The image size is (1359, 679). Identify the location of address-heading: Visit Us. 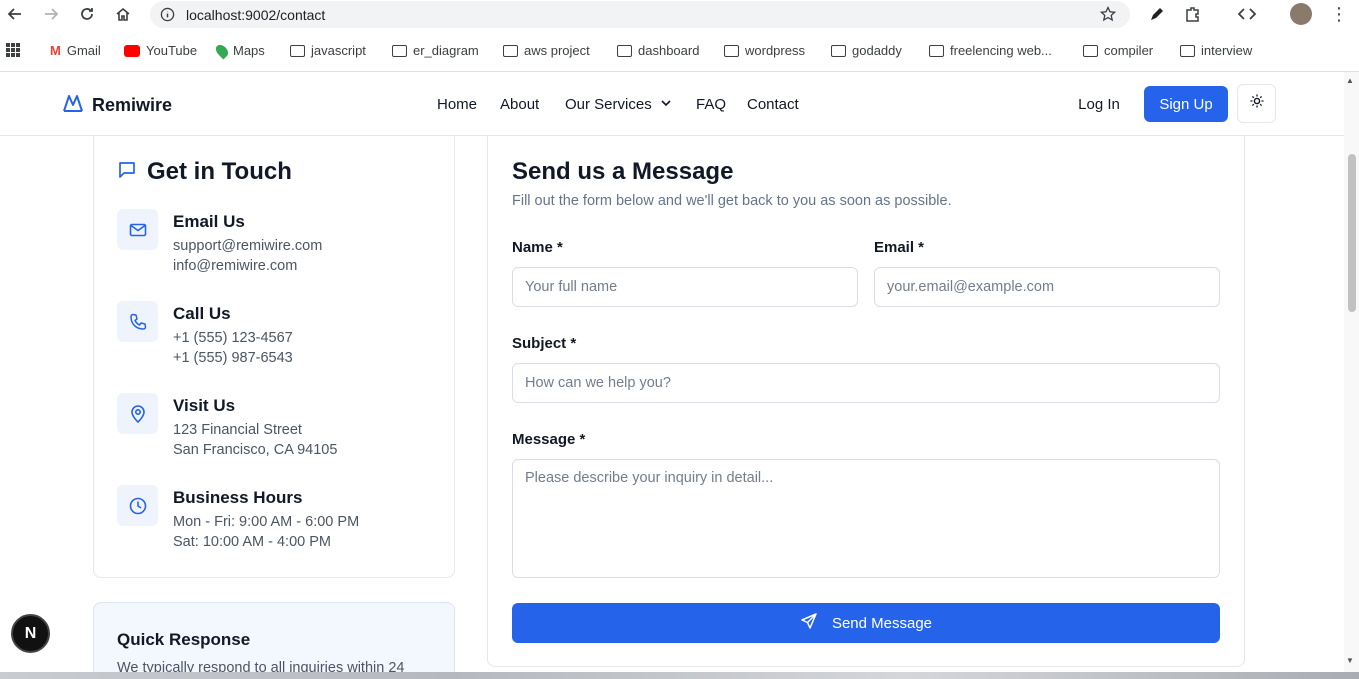
(204, 405).